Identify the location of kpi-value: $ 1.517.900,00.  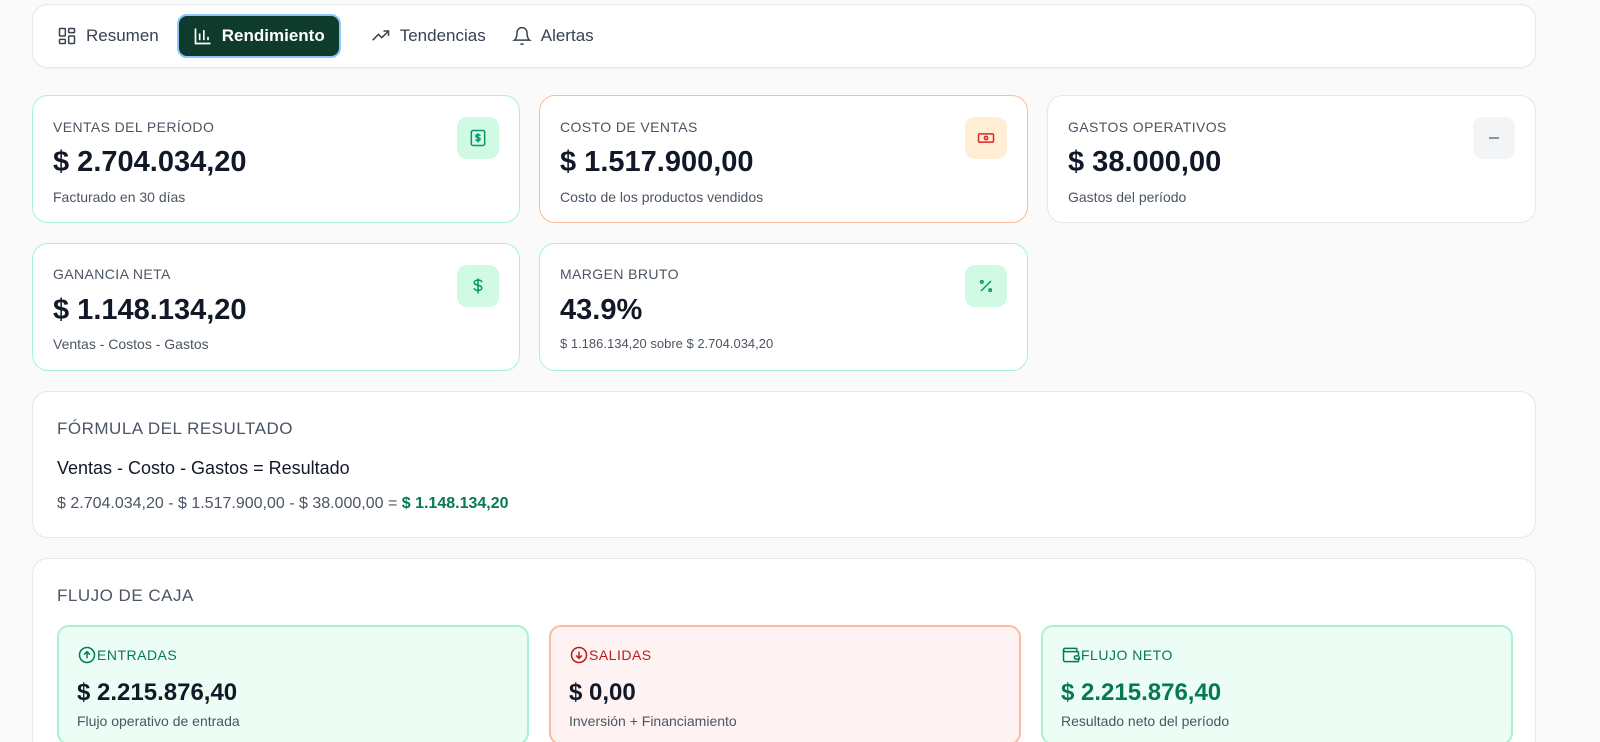
(657, 162).